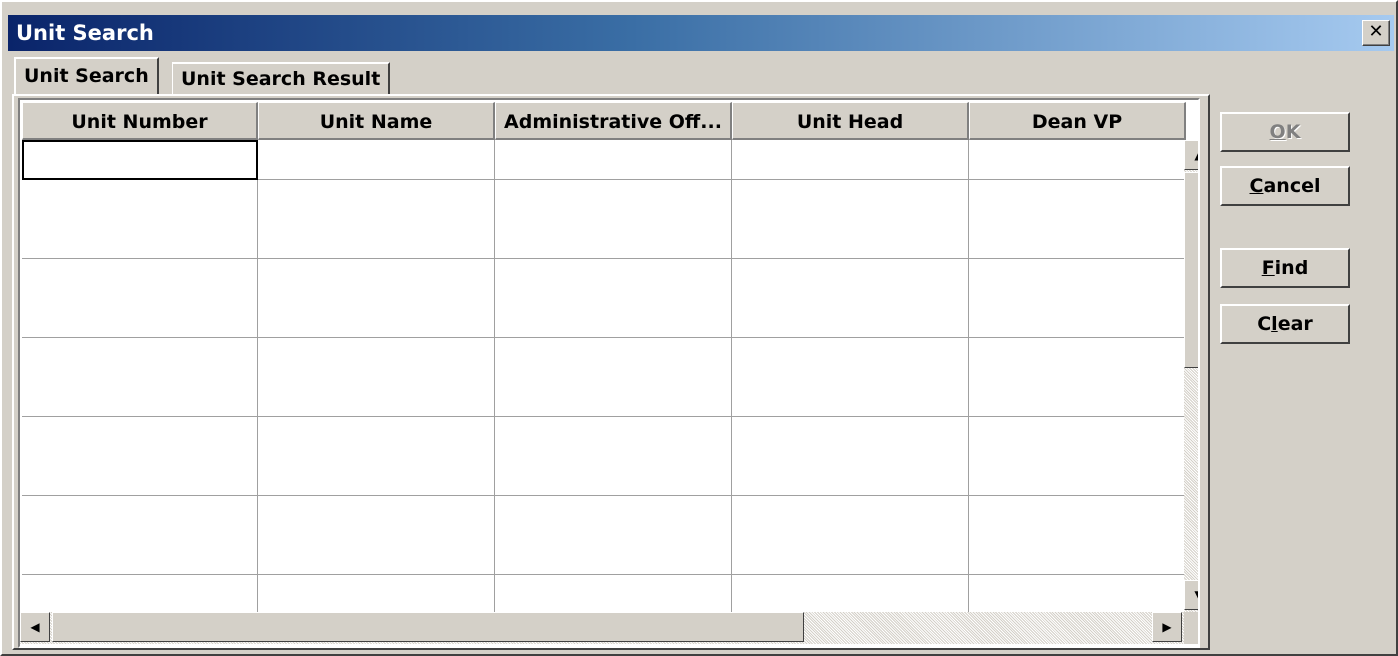 Image resolution: width=1398 pixels, height=656 pixels. What do you see at coordinates (376, 121) in the screenshot?
I see `column-header: Unit Name` at bounding box center [376, 121].